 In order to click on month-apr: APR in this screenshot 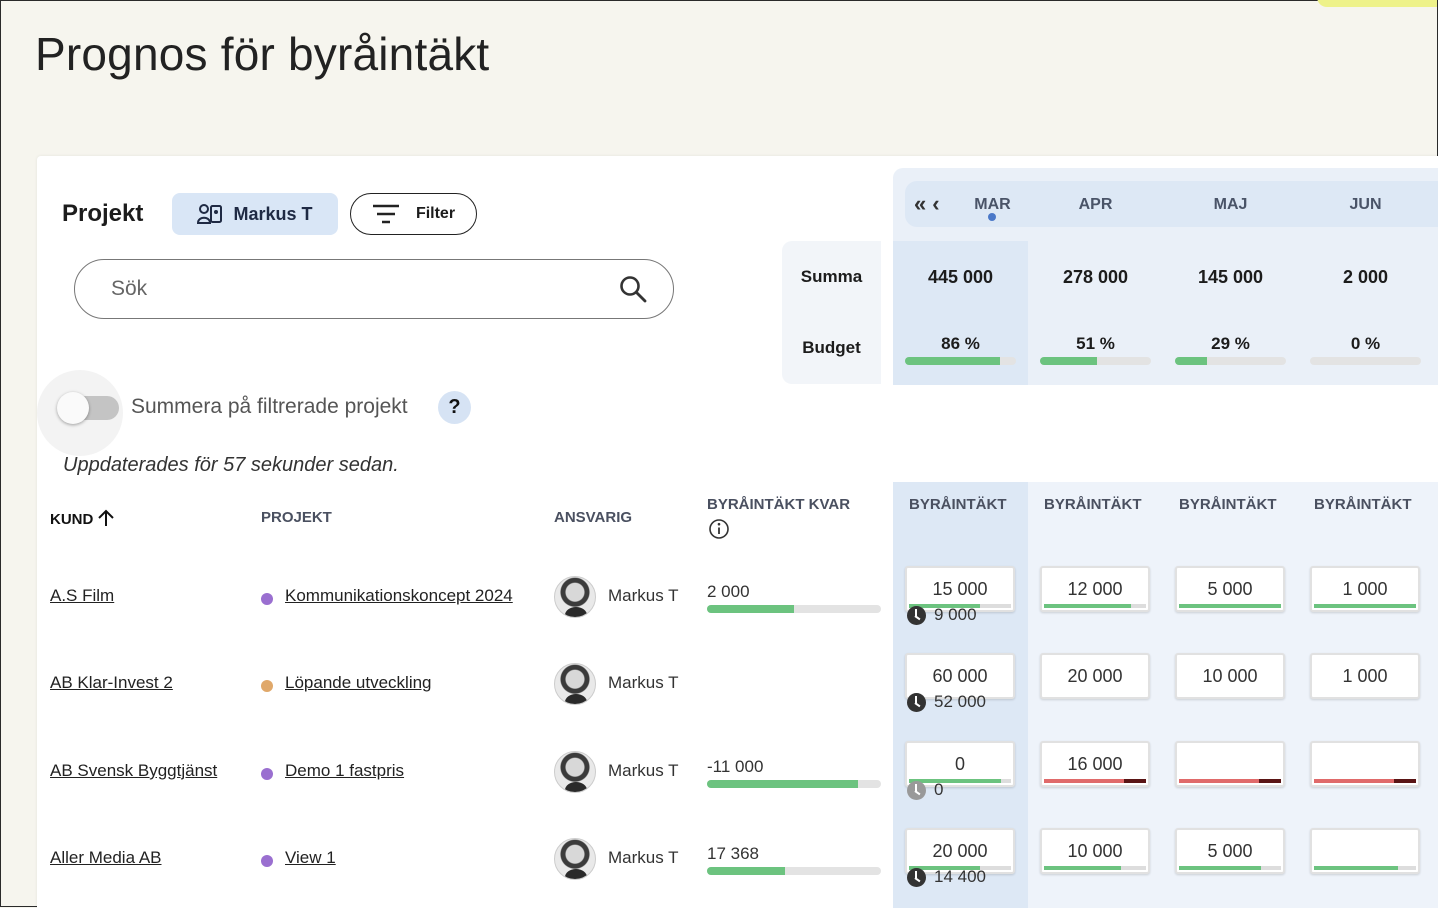, I will do `click(1095, 205)`.